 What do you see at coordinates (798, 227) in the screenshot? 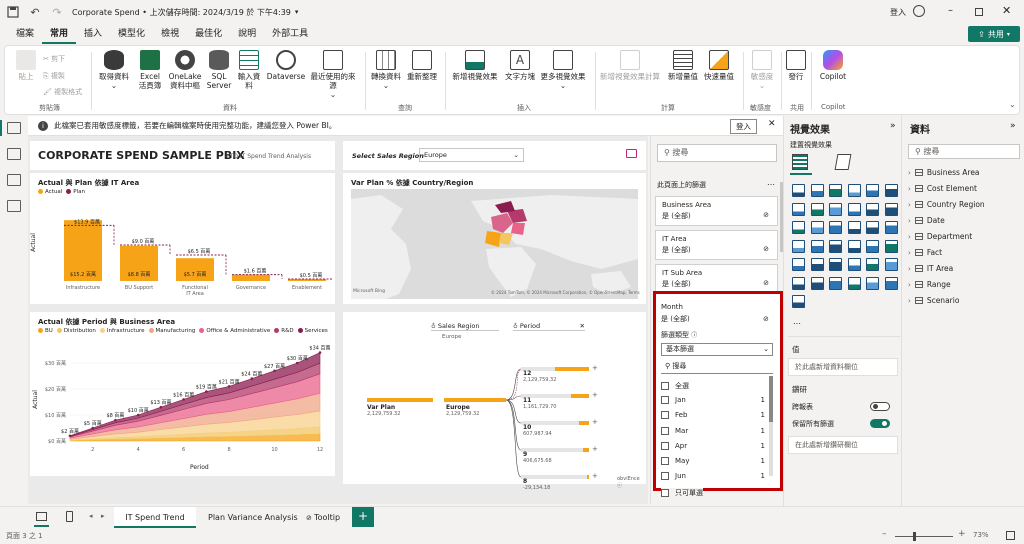
I see `funnel-icon` at bounding box center [798, 227].